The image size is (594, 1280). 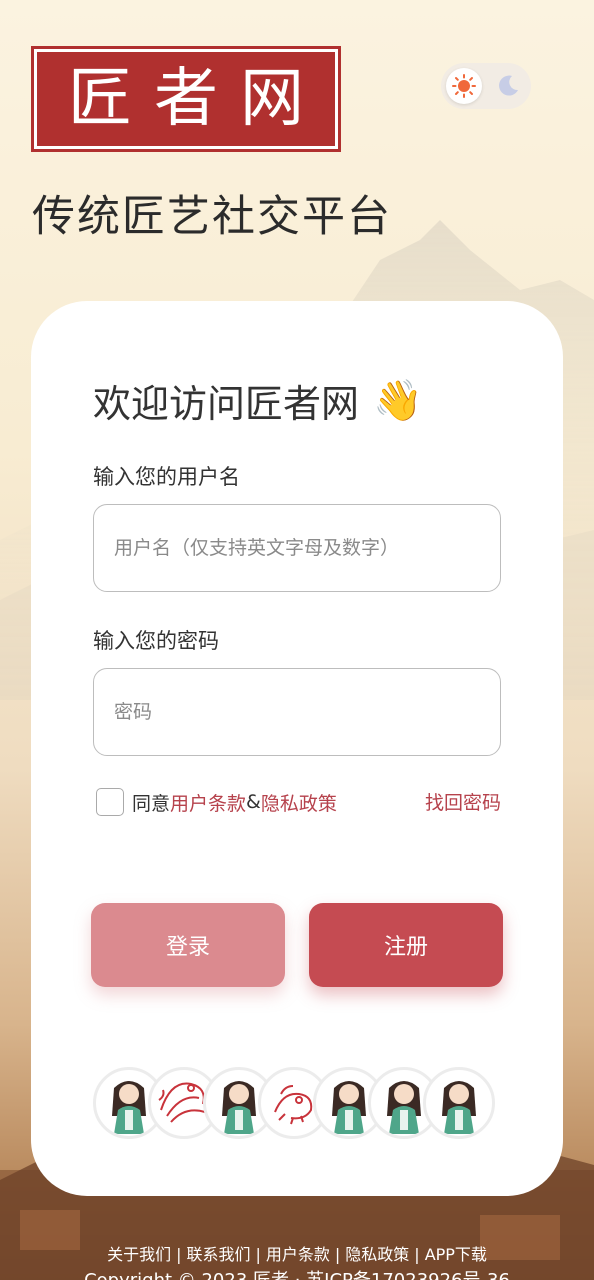 I want to click on avatar, so click(x=459, y=1103).